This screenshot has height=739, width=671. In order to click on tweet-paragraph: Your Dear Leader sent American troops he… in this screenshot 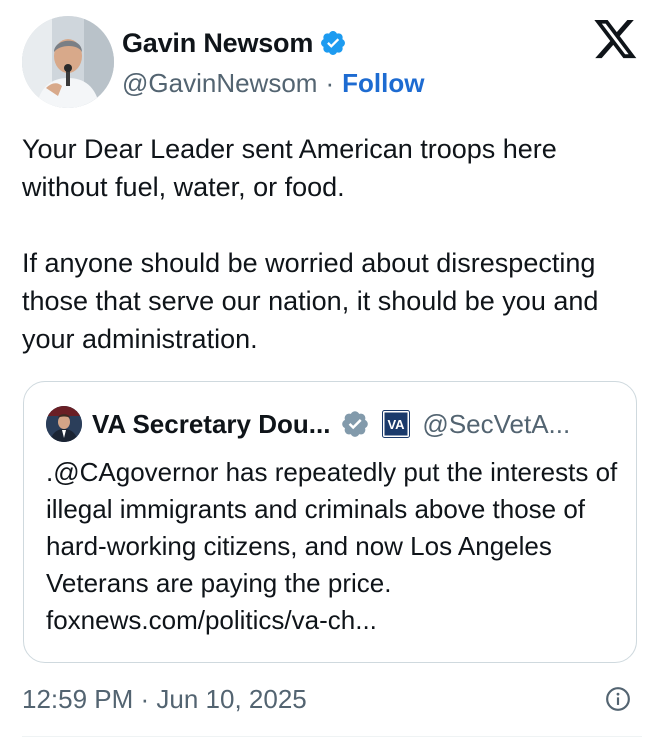, I will do `click(289, 168)`.